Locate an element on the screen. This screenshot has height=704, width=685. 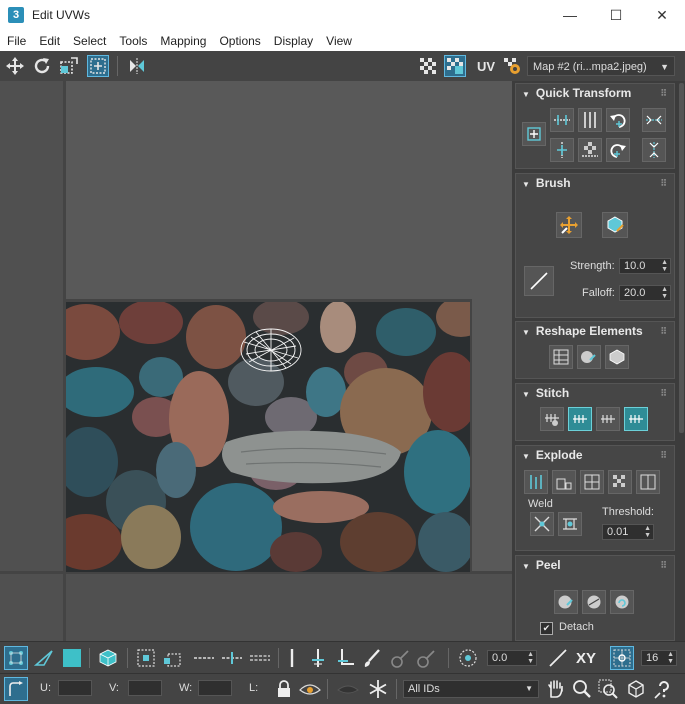
space-horizontal-icon is located at coordinates (654, 120).